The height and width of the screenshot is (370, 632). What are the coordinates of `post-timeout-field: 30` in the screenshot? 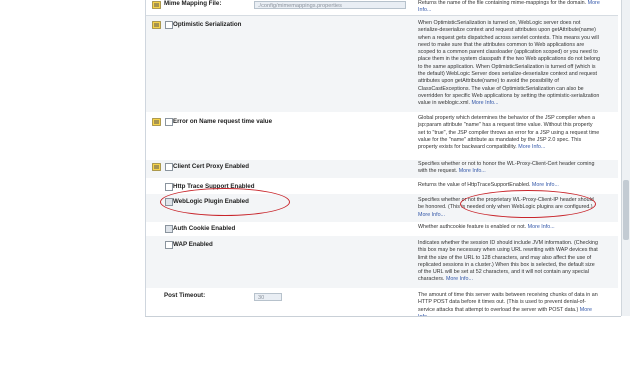 It's located at (268, 297).